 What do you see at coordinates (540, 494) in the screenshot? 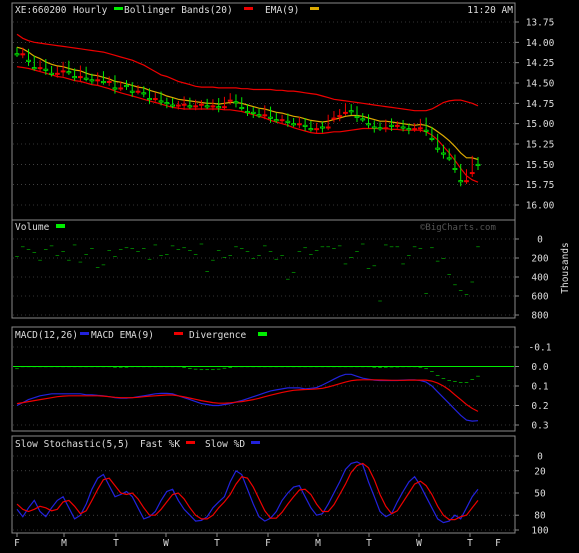
I see `stochastic-tick-label: 50` at bounding box center [540, 494].